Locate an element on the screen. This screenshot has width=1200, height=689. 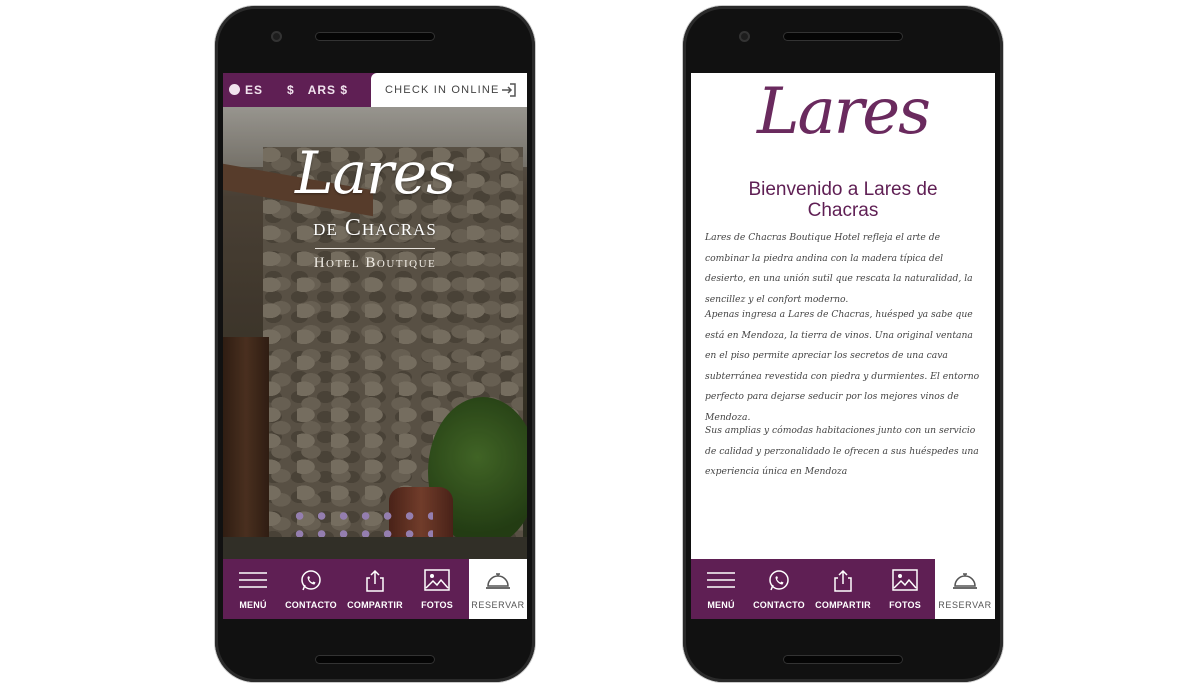
logo-divider is located at coordinates (375, 248).